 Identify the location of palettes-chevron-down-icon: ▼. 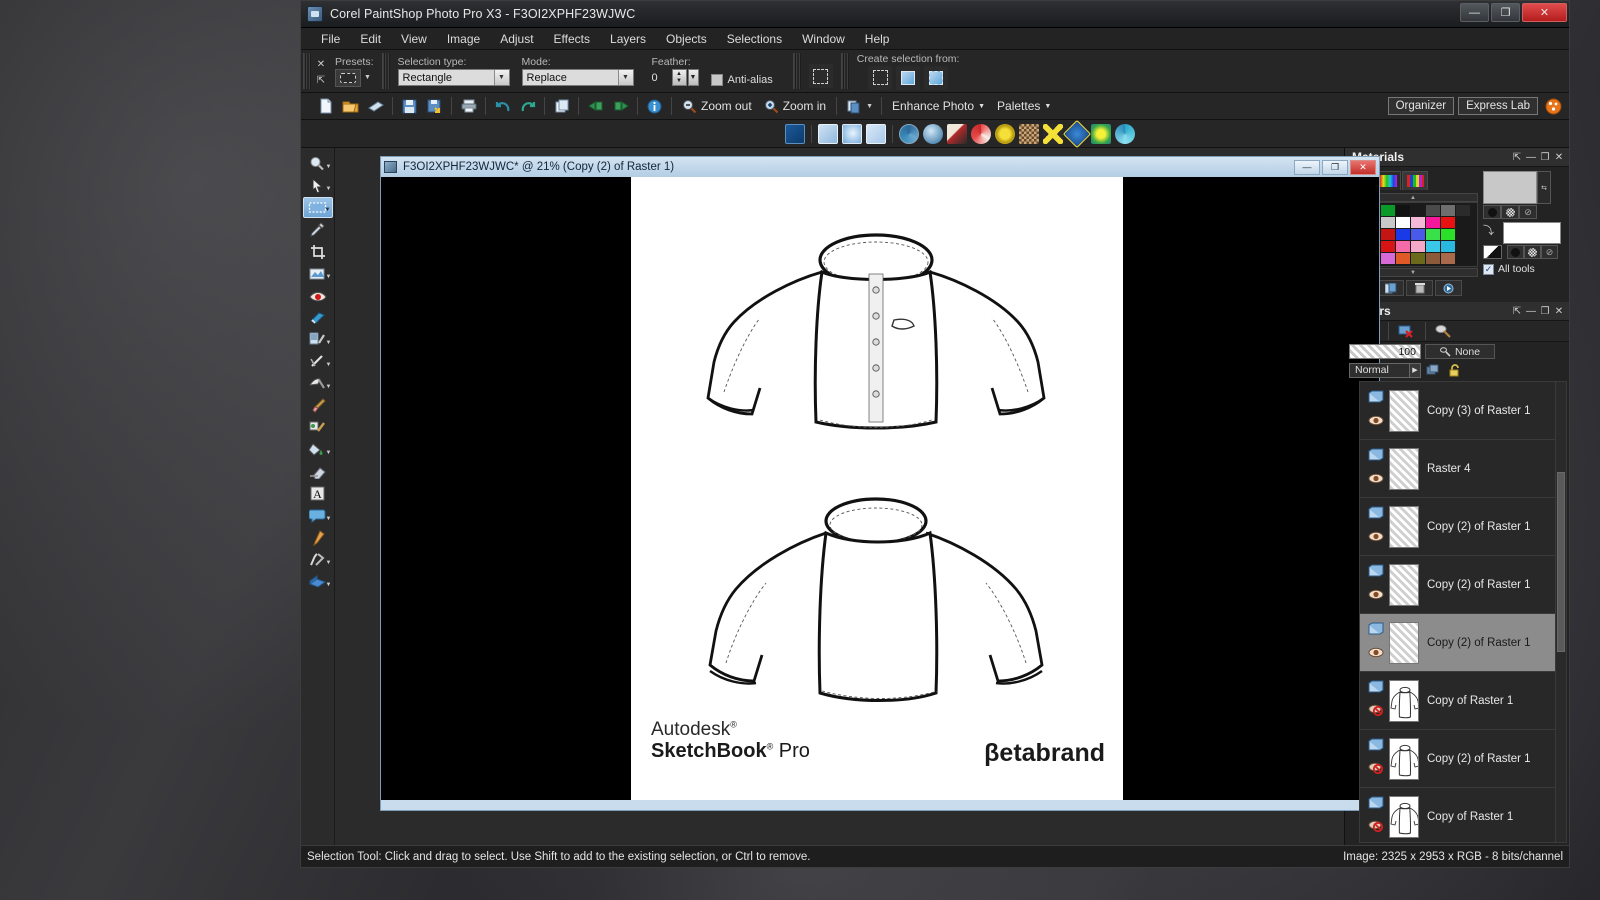
(1047, 106).